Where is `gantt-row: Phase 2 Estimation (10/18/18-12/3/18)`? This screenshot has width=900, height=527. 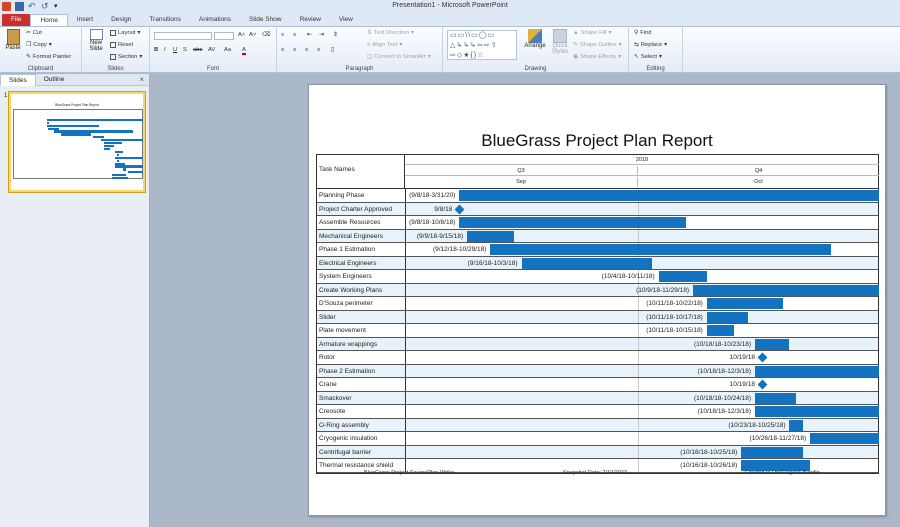
gantt-row: Phase 2 Estimation (10/18/18-12/3/18) is located at coordinates (598, 371).